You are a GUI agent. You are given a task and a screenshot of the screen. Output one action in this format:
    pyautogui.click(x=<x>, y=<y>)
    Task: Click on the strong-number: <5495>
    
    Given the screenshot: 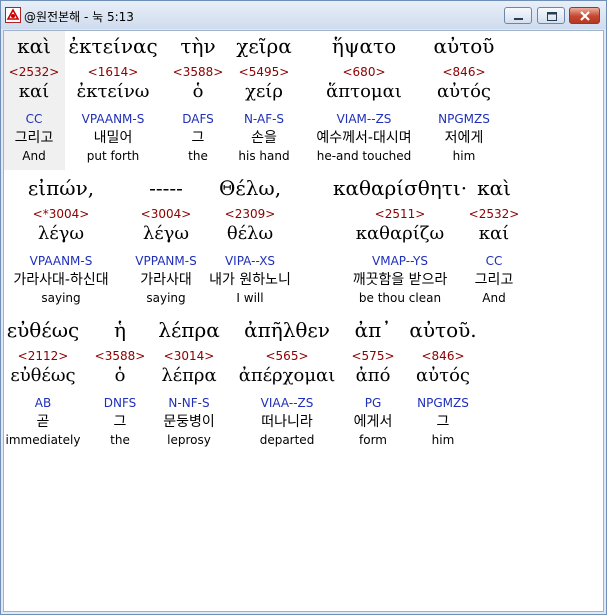 What is the action you would take?
    pyautogui.click(x=264, y=72)
    